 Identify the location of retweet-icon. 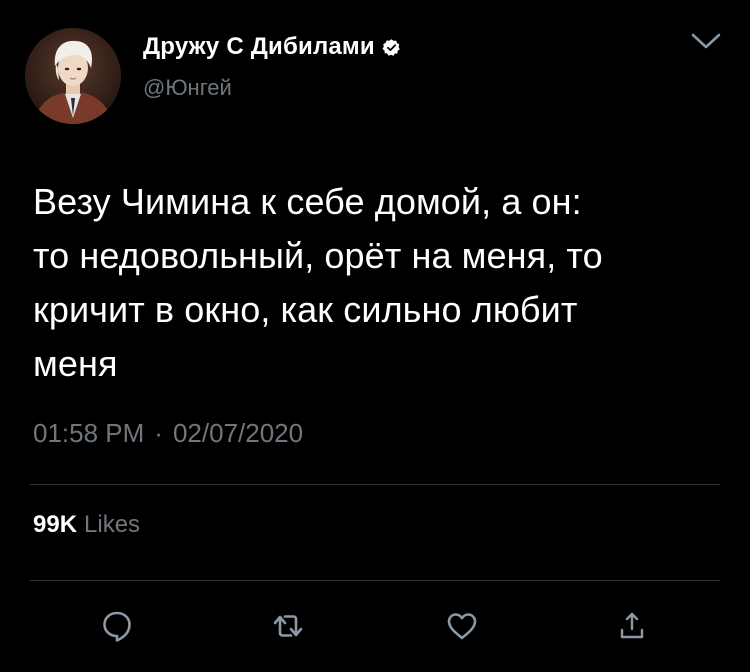
(288, 626).